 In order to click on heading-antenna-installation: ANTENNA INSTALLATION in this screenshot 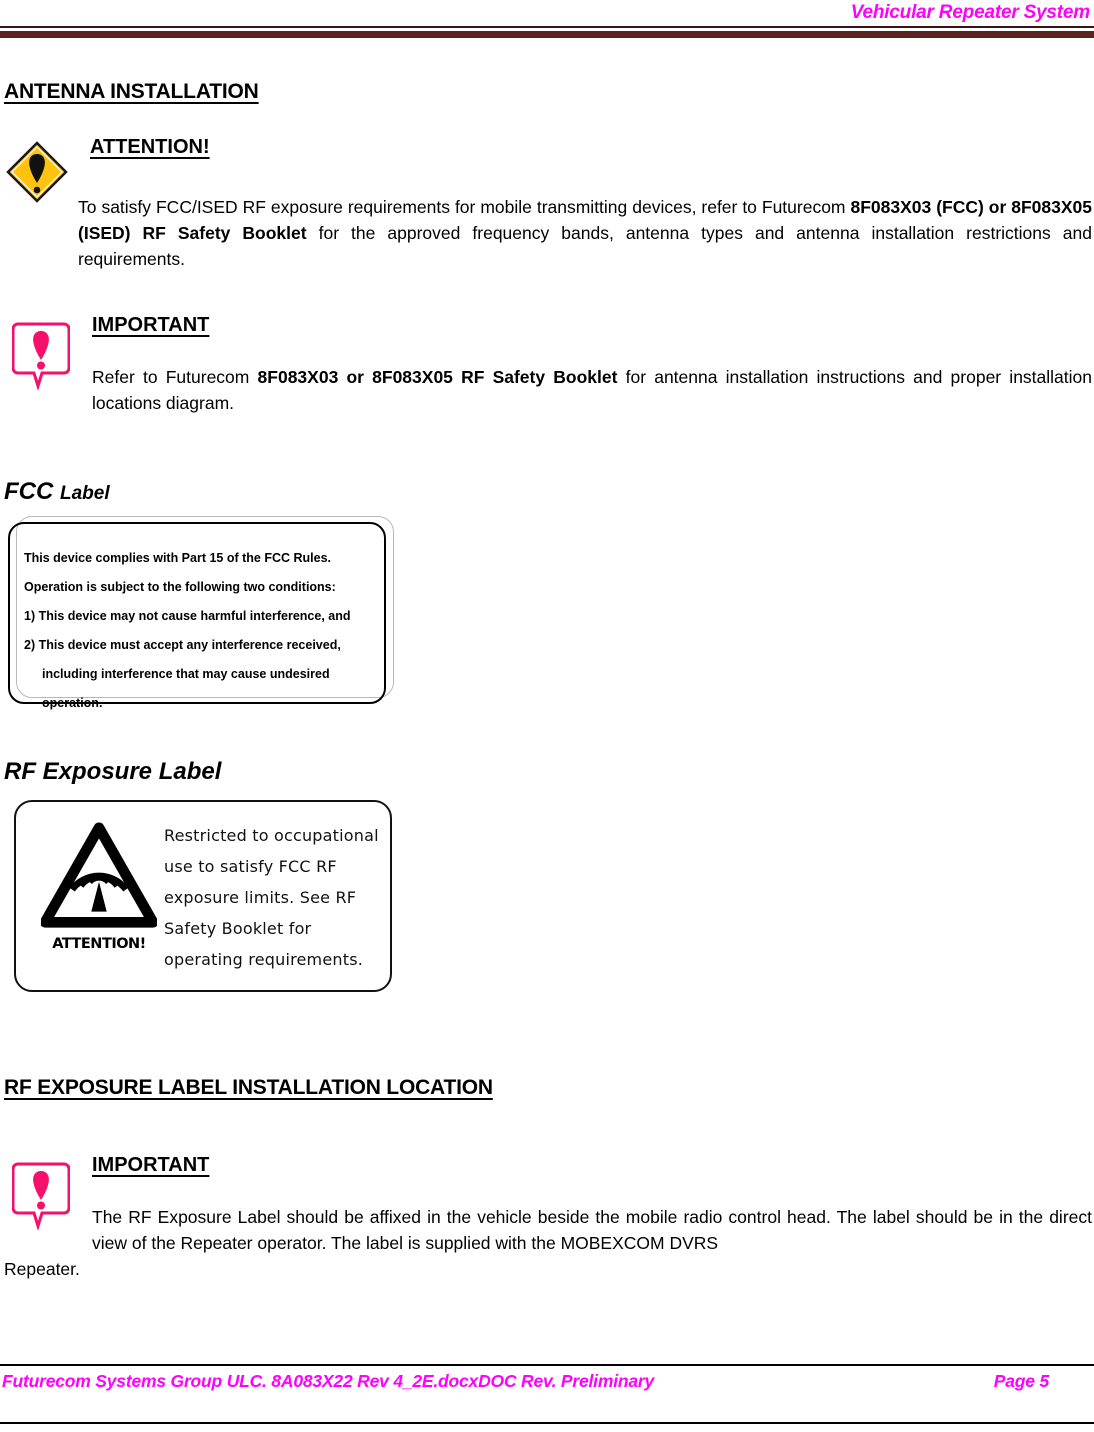, I will do `click(131, 91)`.